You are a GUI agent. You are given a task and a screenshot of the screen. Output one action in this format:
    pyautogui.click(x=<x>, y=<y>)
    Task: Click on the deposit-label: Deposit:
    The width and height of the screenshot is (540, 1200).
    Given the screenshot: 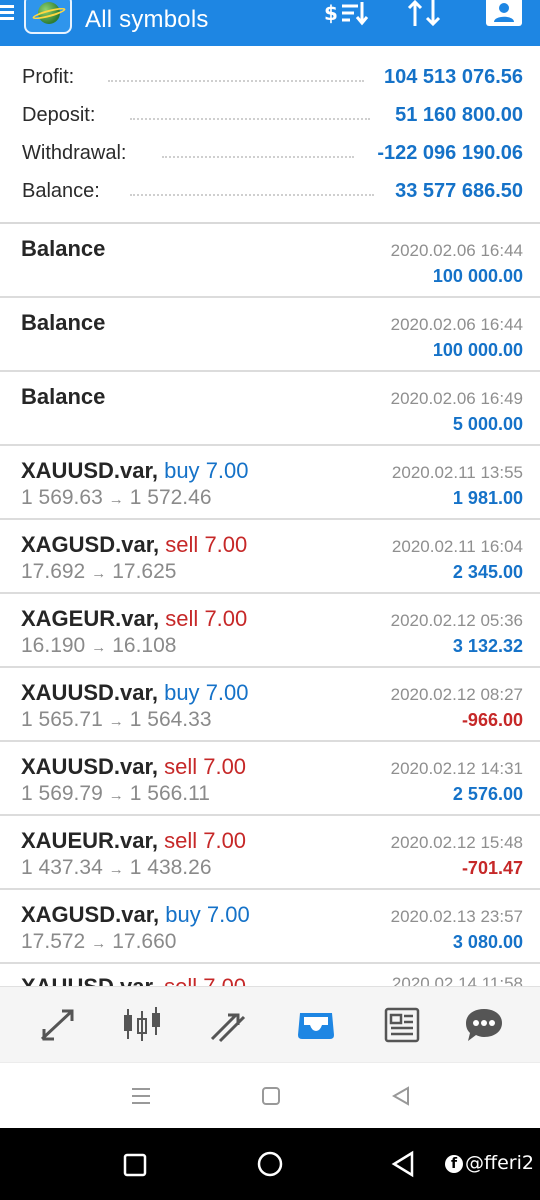 What is the action you would take?
    pyautogui.click(x=59, y=115)
    